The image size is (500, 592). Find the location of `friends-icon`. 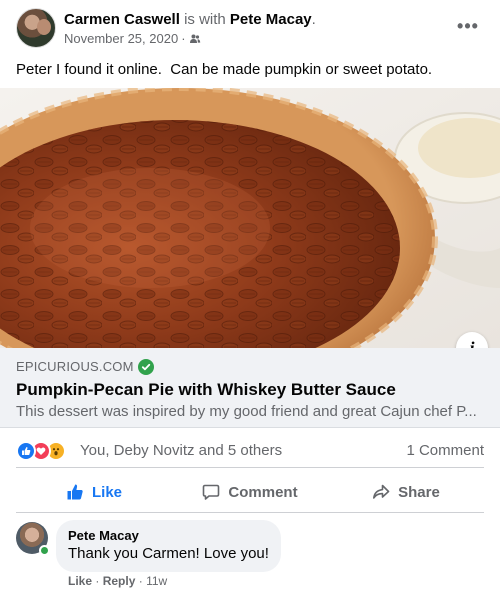

friends-icon is located at coordinates (195, 39).